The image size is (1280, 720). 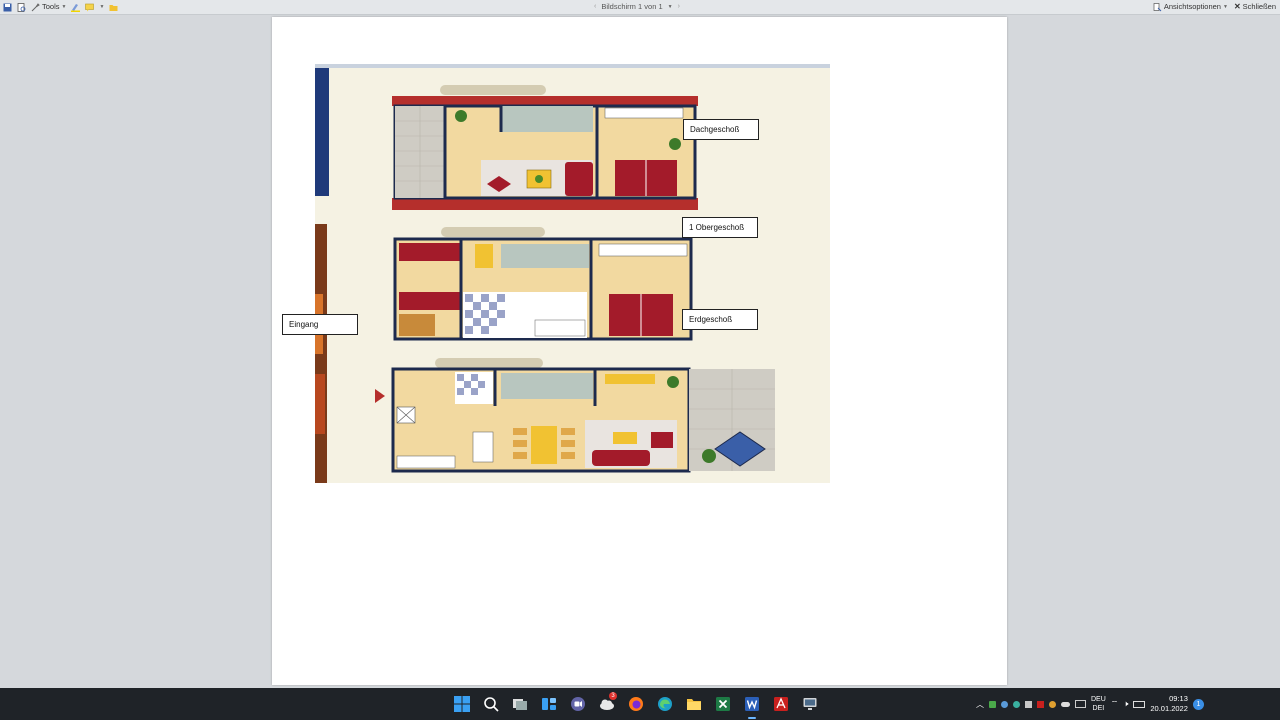 I want to click on remote-desktop-icon, so click(x=810, y=704).